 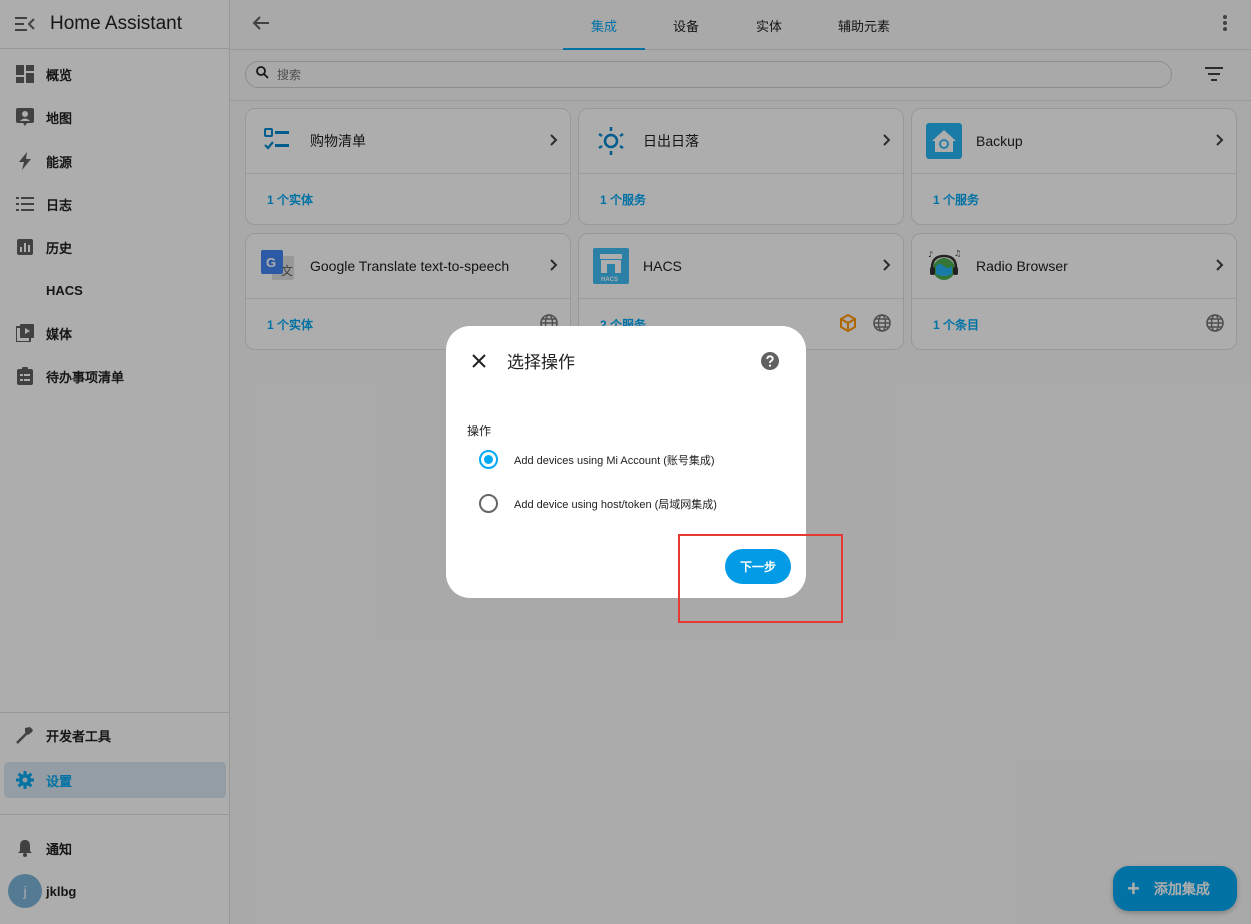 What do you see at coordinates (614, 460) in the screenshot?
I see `option-label: Add devices using Mi Account (账号集成)` at bounding box center [614, 460].